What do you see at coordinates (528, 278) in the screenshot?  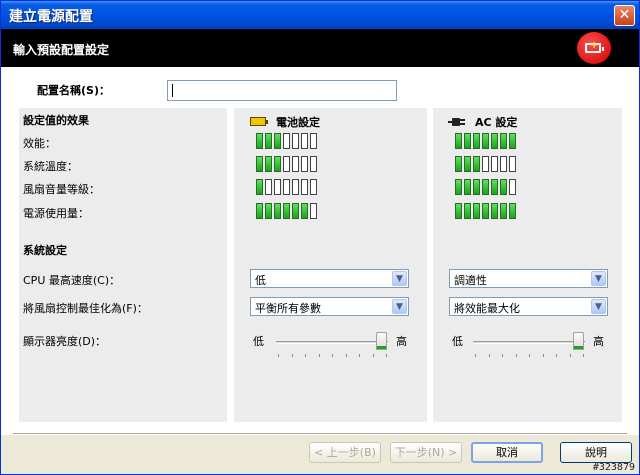 I see `ac-cpu-speed-select: 調適性 ▼` at bounding box center [528, 278].